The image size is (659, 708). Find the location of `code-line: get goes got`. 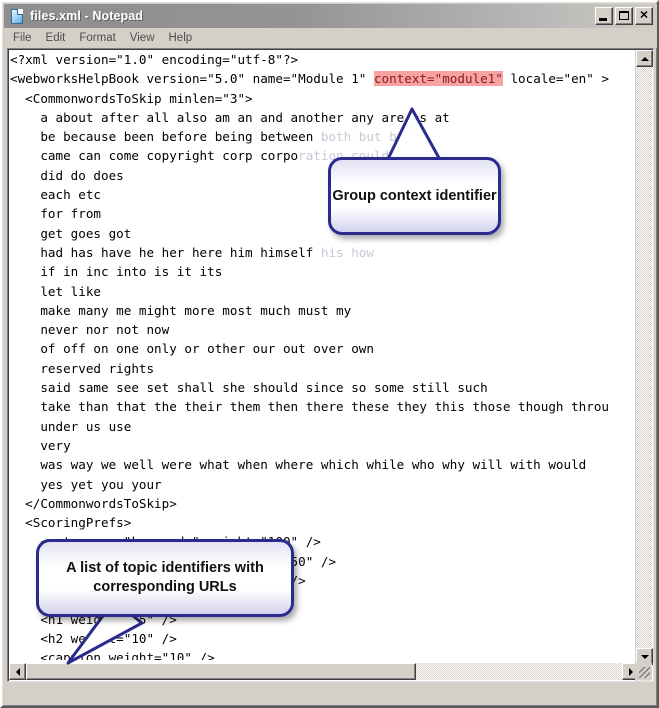

code-line: get goes got is located at coordinates (71, 233).